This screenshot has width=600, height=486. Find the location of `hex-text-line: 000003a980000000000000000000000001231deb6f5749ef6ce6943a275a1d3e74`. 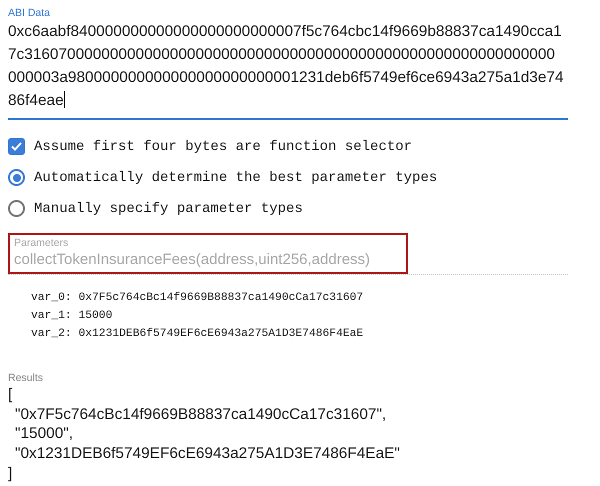

hex-text-line: 000003a980000000000000000000000001231deb6f5749ef6ce6943a275a1d3e74 is located at coordinates (286, 78).